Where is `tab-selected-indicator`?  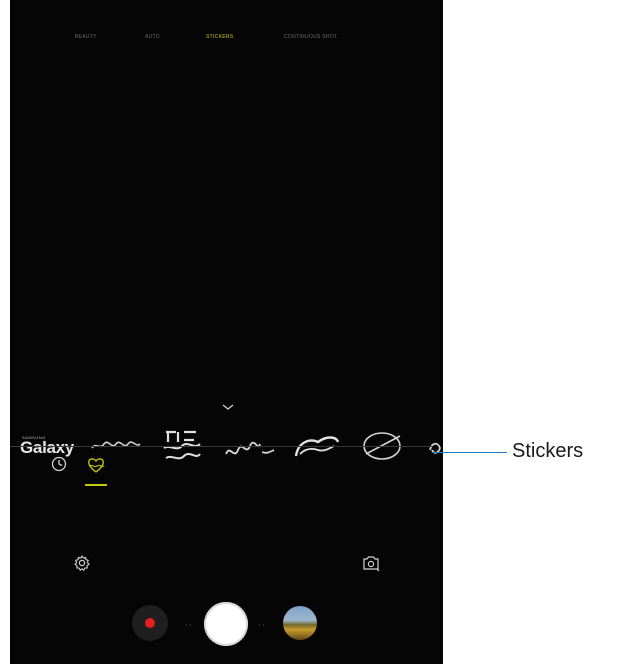
tab-selected-indicator is located at coordinates (96, 485).